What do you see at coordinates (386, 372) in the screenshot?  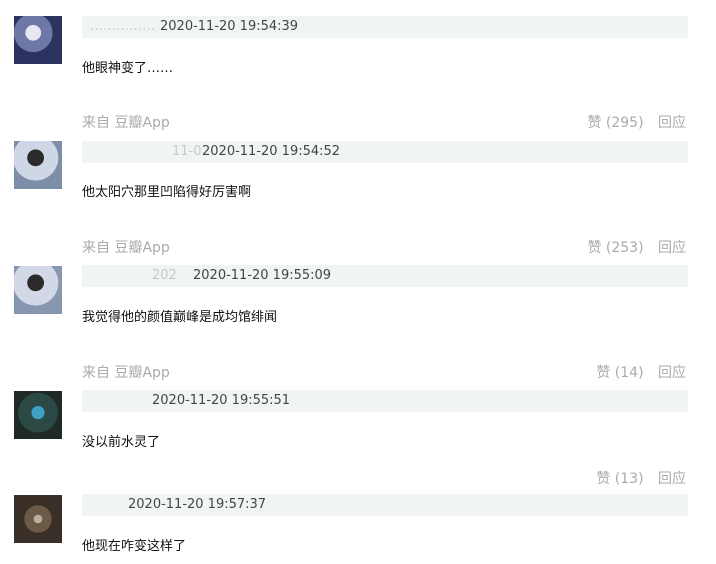 I see `comment-meta: 来自 豆瓣App 赞 (14) 回应` at bounding box center [386, 372].